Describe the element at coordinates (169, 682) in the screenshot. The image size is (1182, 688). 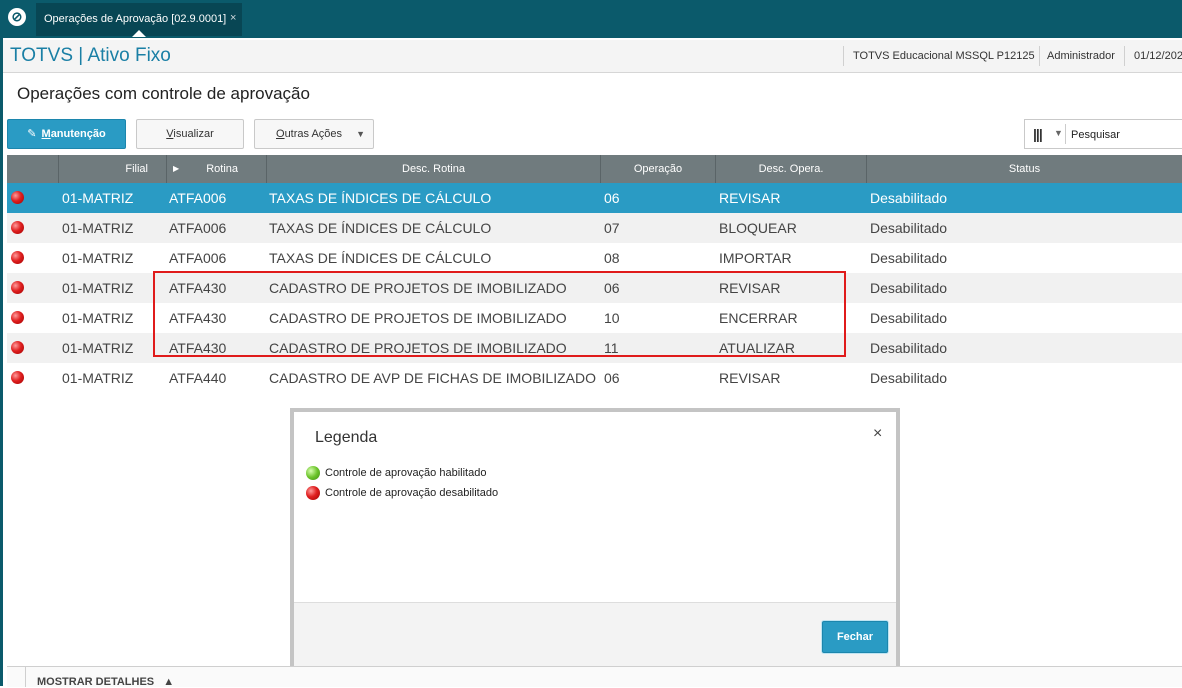
I see `chevron-up-icon: ▲` at that location.